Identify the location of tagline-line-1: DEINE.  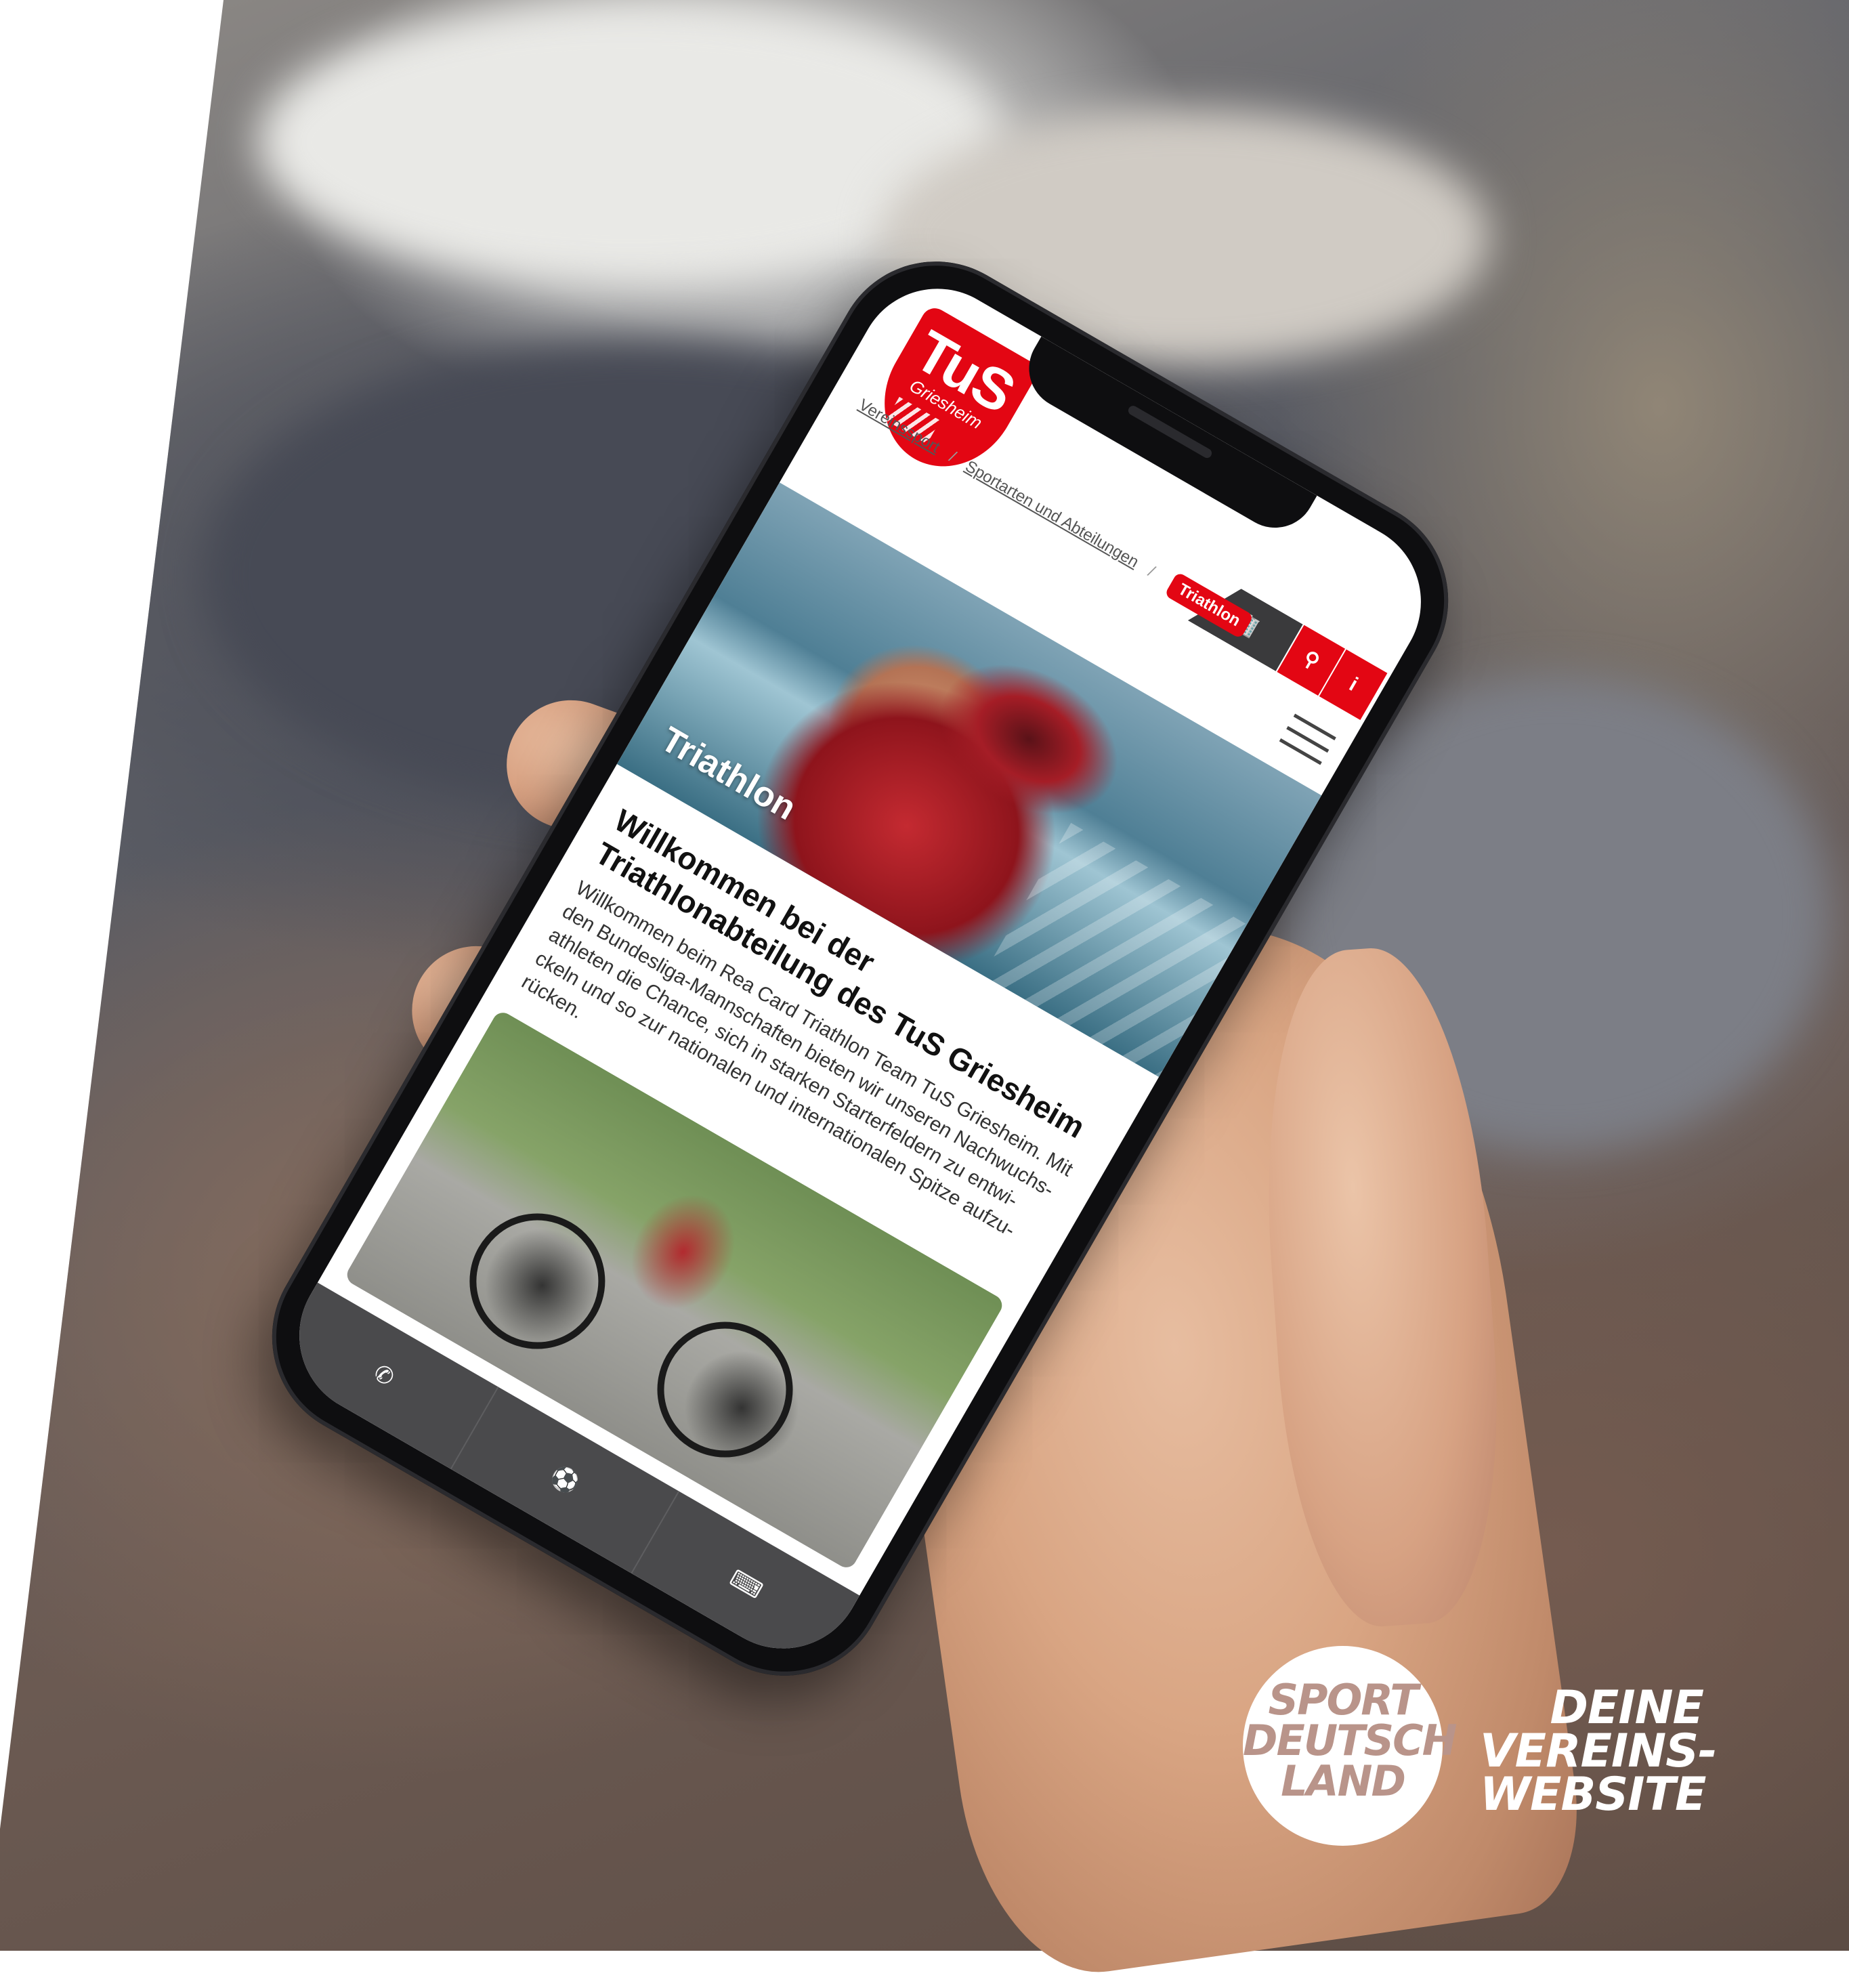
(1627, 1708).